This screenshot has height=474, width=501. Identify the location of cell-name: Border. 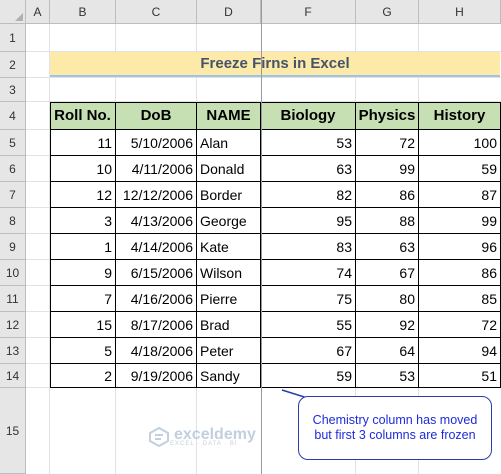
(229, 195).